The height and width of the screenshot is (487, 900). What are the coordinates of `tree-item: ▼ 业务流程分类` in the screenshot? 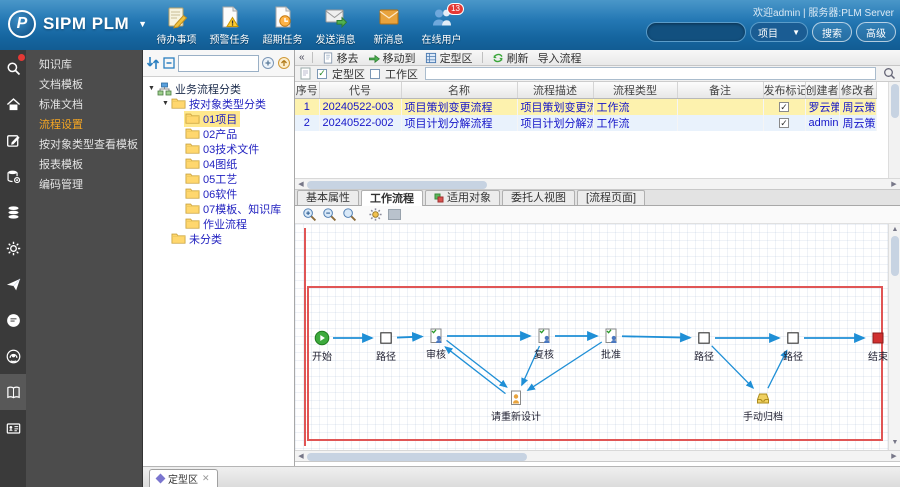 It's located at (219, 88).